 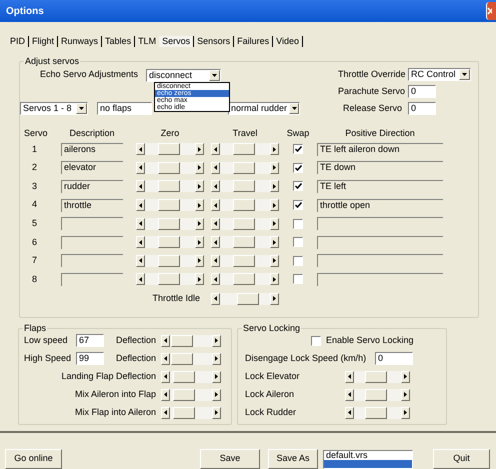 What do you see at coordinates (372, 91) in the screenshot?
I see `label: Parachute Servo` at bounding box center [372, 91].